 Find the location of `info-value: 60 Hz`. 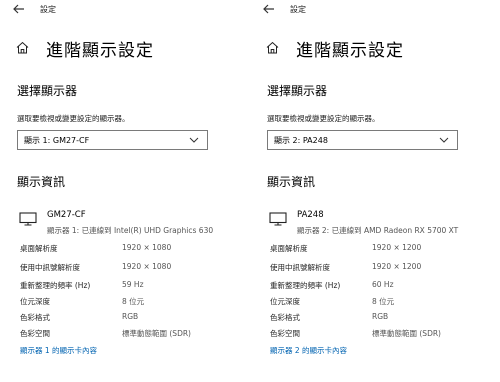

info-value: 60 Hz is located at coordinates (383, 284).